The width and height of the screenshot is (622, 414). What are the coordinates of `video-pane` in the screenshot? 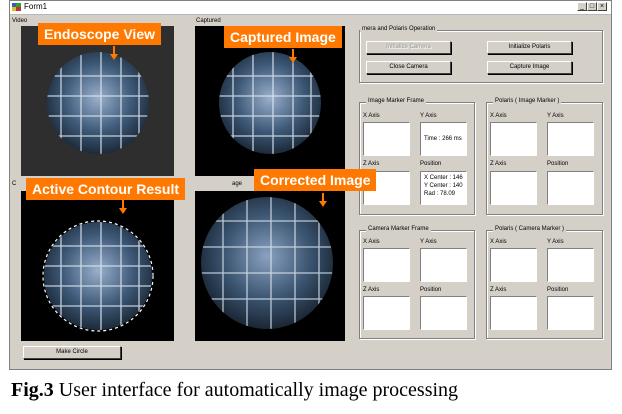 It's located at (97, 101).